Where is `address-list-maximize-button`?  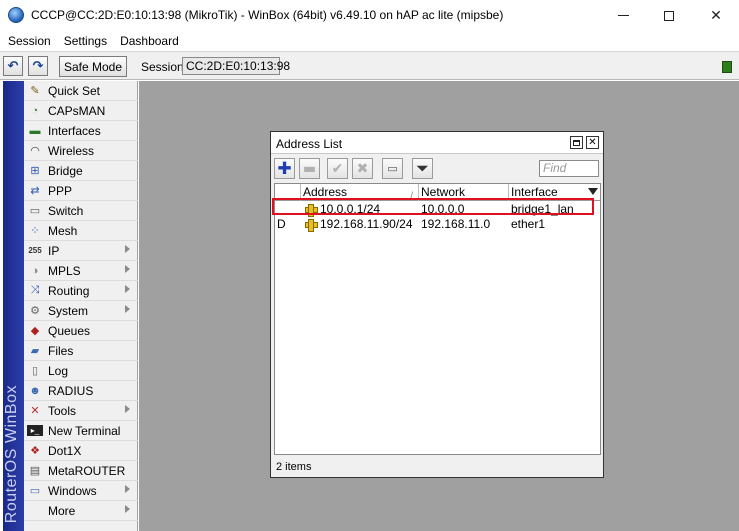
address-list-maximize-button is located at coordinates (576, 142).